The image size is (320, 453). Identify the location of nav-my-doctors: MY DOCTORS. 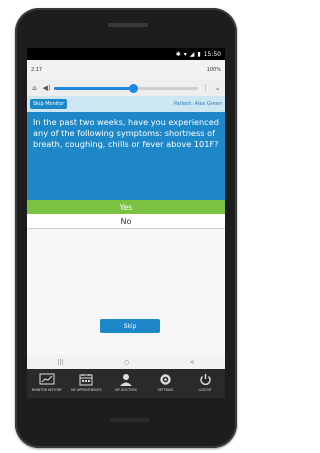
(126, 382).